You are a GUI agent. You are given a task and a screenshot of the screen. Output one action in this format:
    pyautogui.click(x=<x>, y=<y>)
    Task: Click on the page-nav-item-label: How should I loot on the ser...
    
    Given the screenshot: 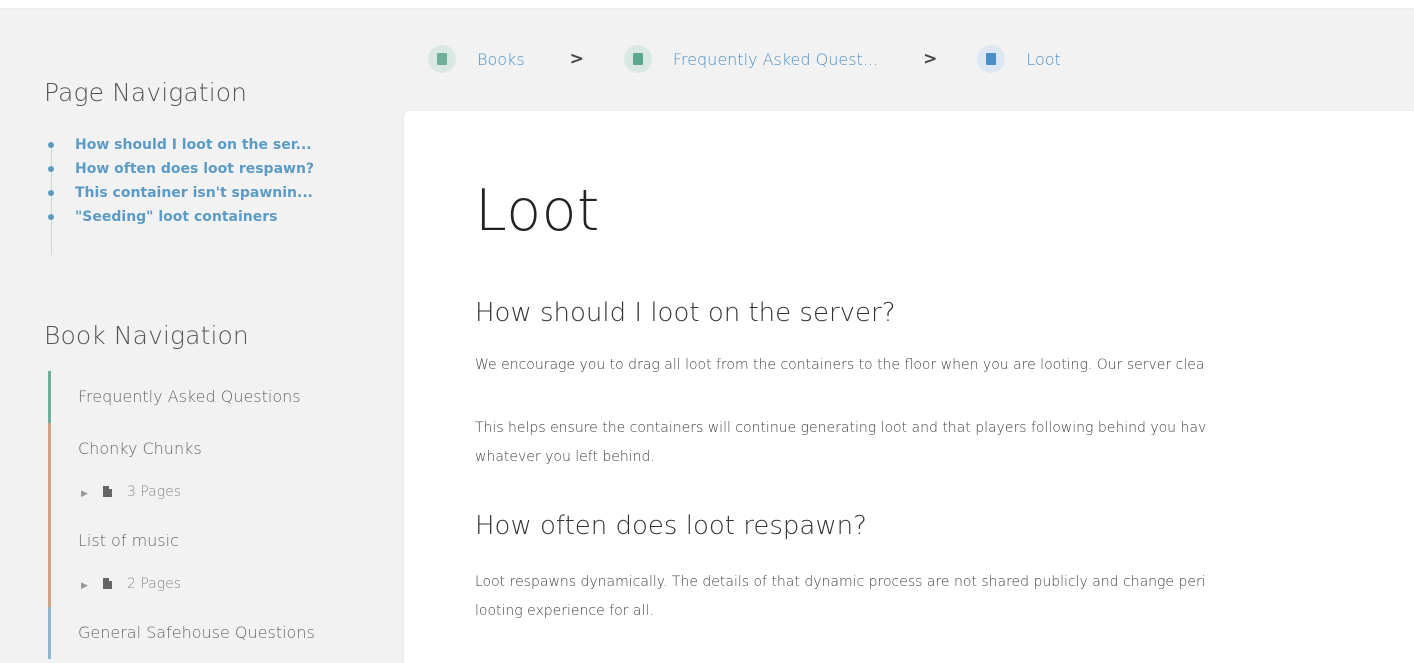 What is the action you would take?
    pyautogui.click(x=193, y=145)
    